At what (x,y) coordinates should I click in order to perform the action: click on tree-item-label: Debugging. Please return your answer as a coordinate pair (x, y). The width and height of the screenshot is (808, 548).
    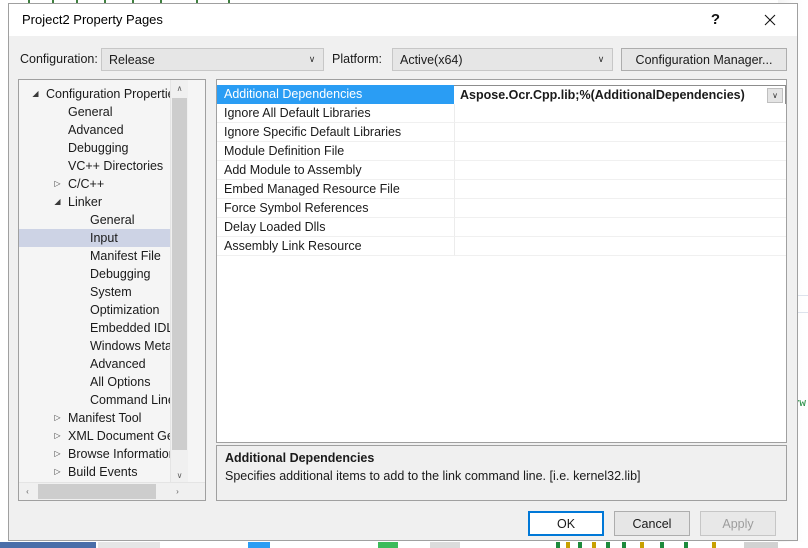
    Looking at the image, I should click on (98, 148).